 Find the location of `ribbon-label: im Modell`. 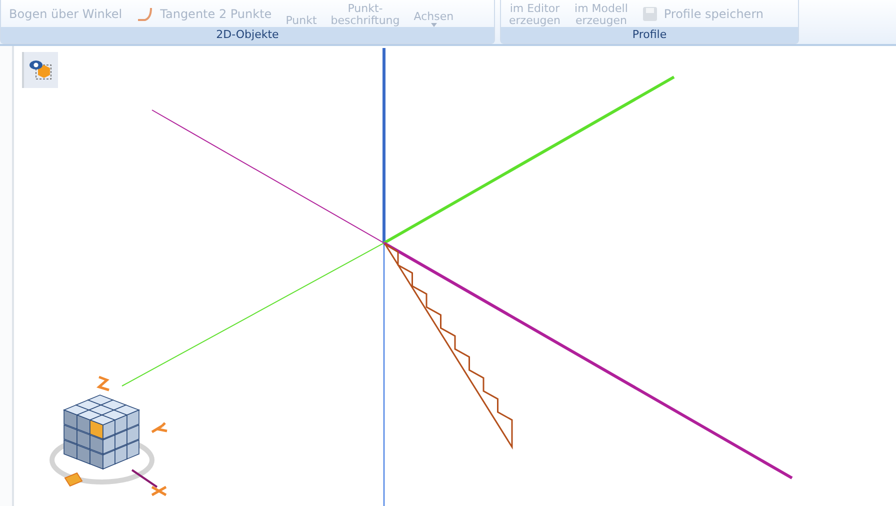

ribbon-label: im Modell is located at coordinates (601, 9).